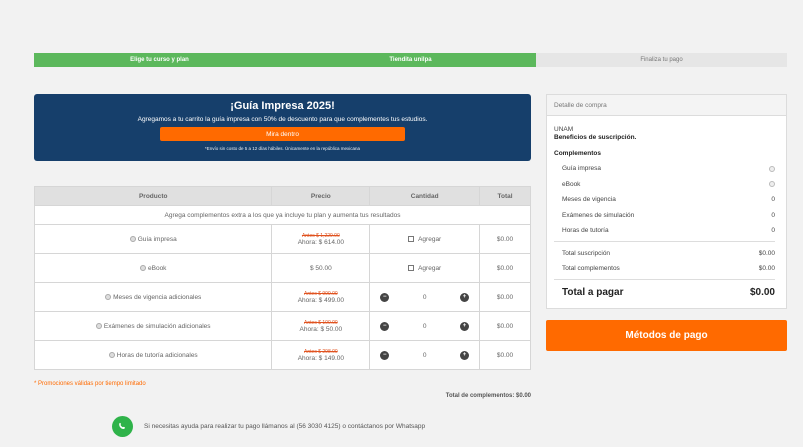  I want to click on product-cell: Exámenes de simulación adicionales, so click(153, 326).